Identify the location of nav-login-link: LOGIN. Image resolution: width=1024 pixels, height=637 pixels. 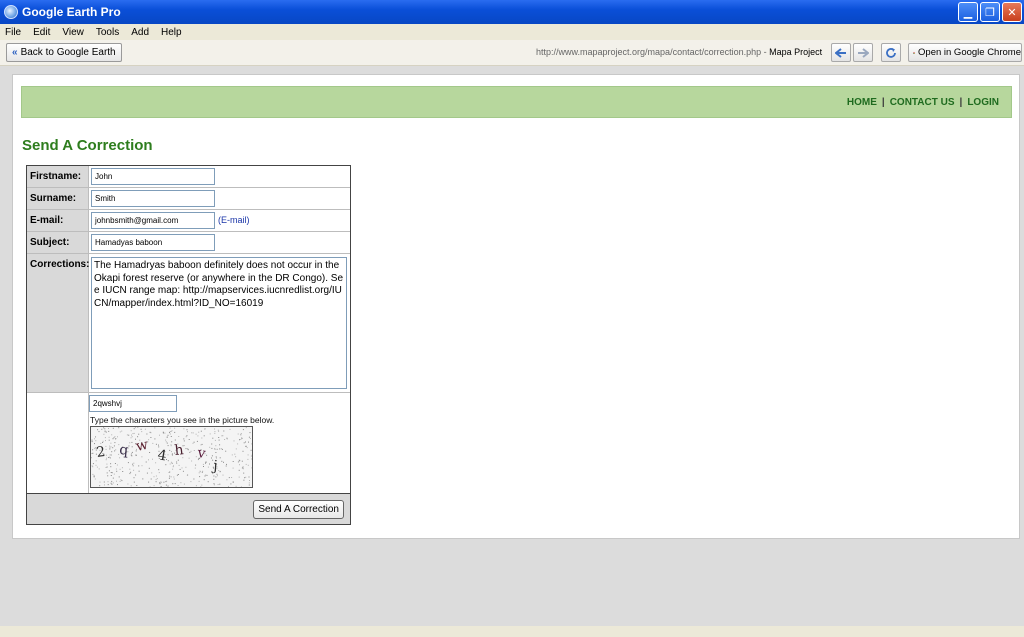
(983, 102).